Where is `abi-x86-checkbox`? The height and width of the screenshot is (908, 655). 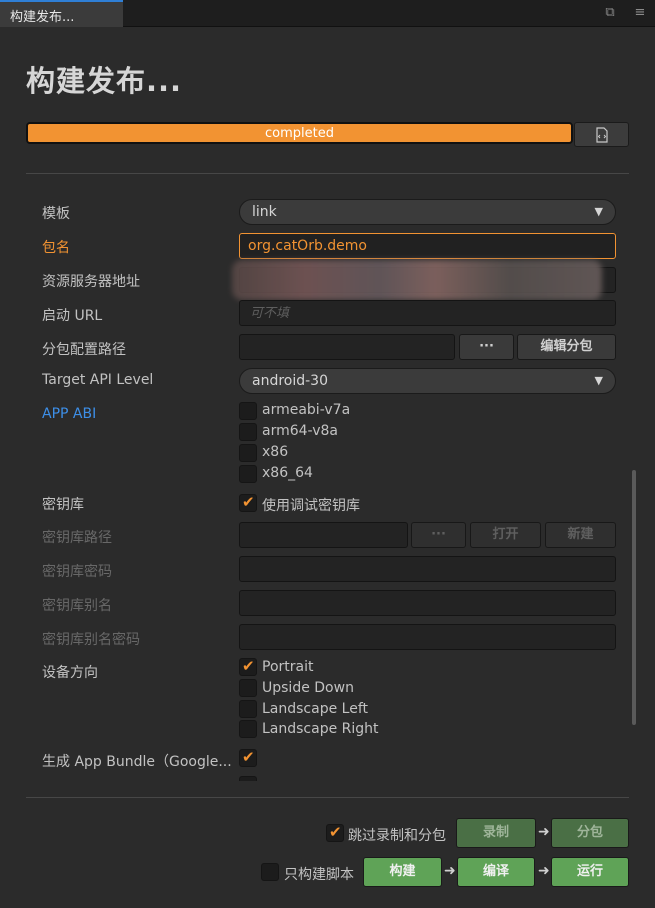
abi-x86-checkbox is located at coordinates (248, 453).